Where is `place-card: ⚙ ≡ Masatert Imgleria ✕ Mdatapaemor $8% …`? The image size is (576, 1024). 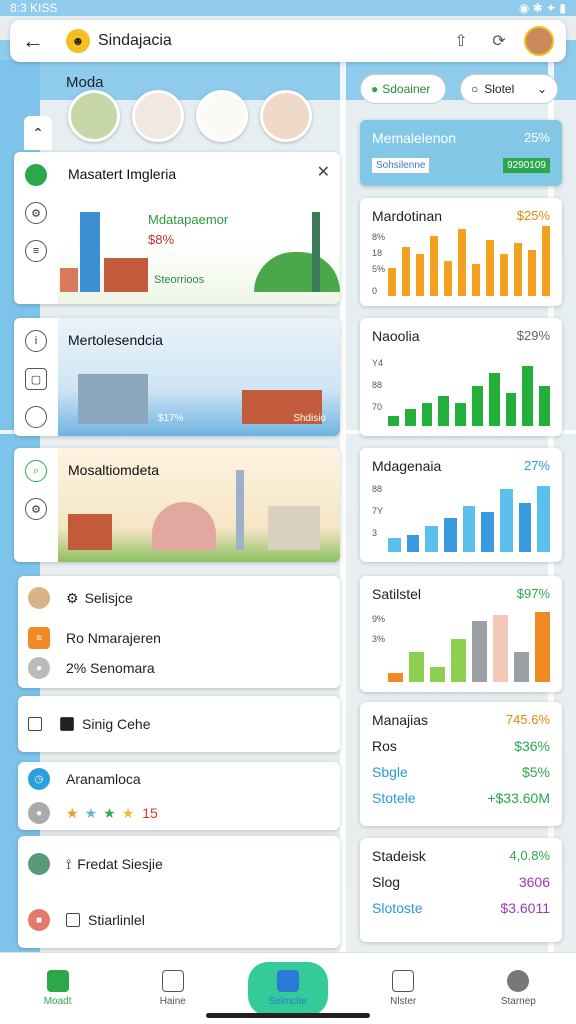
place-card: ⚙ ≡ Masatert Imgleria ✕ Mdatapaemor $8% … is located at coordinates (177, 228).